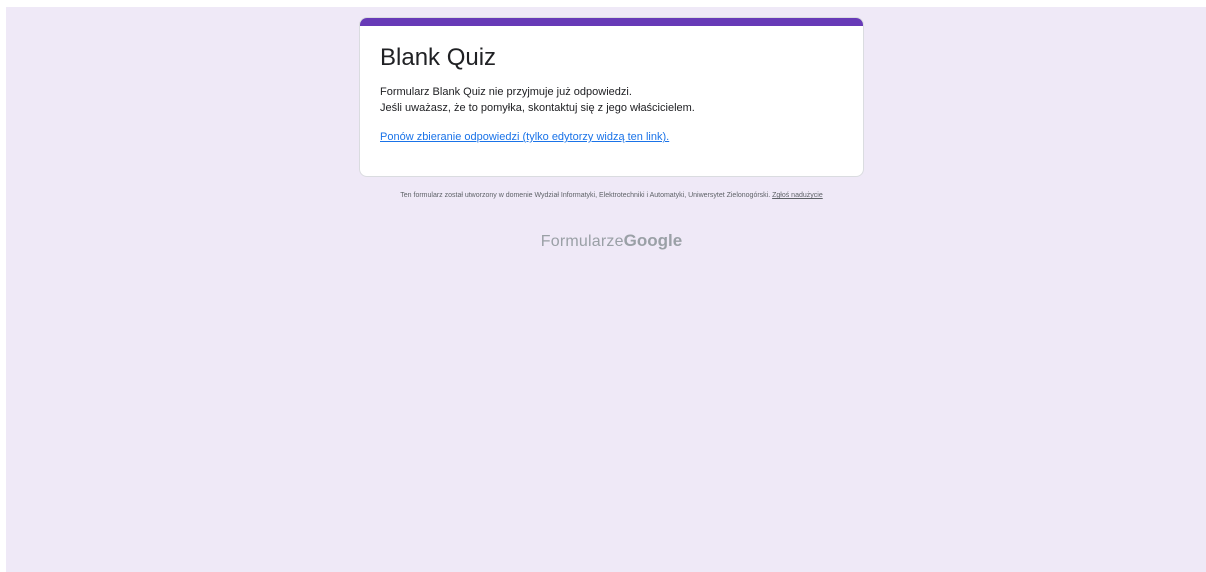 The width and height of the screenshot is (1206, 572). Describe the element at coordinates (582, 241) in the screenshot. I see `brand-forms-text: Formularze` at that location.